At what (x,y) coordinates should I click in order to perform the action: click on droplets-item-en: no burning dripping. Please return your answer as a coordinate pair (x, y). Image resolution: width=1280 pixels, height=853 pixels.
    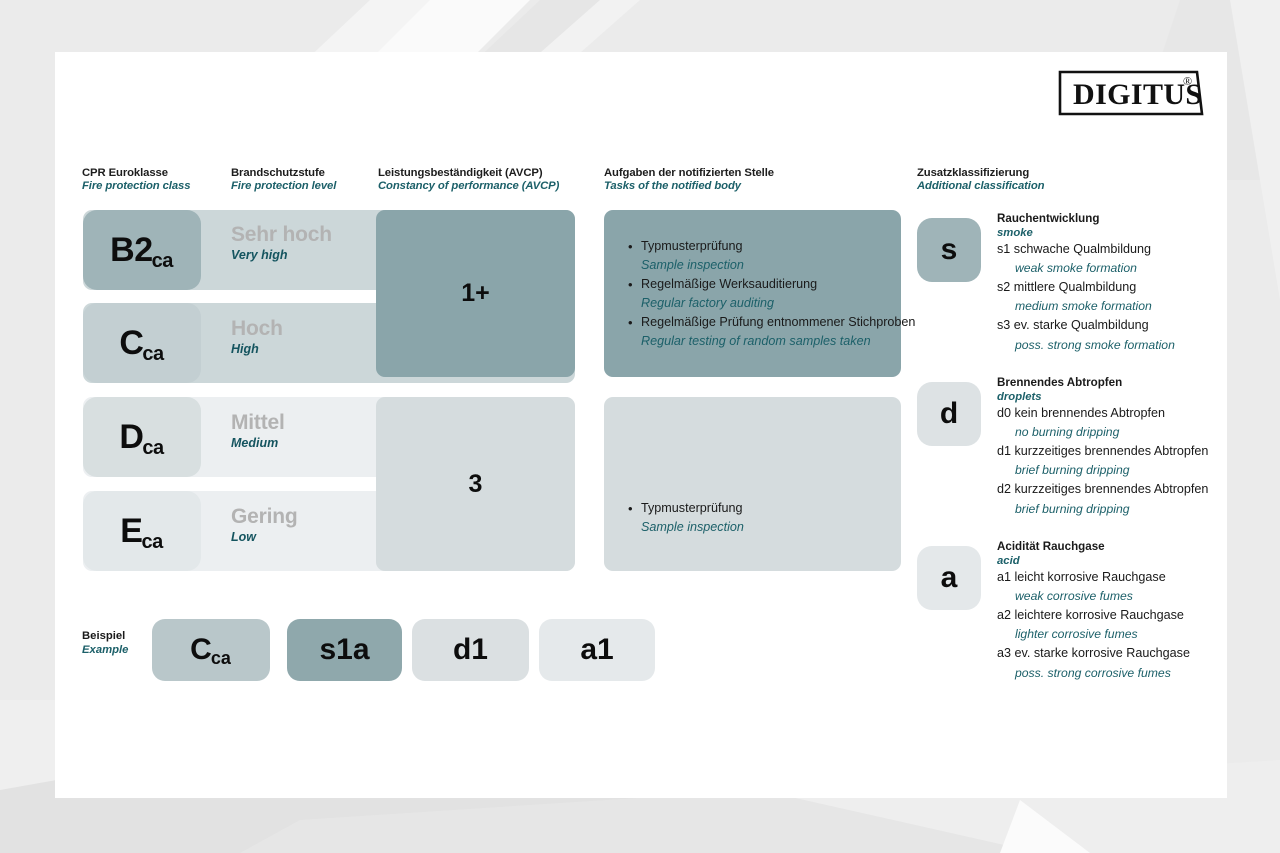
    Looking at the image, I should click on (1067, 431).